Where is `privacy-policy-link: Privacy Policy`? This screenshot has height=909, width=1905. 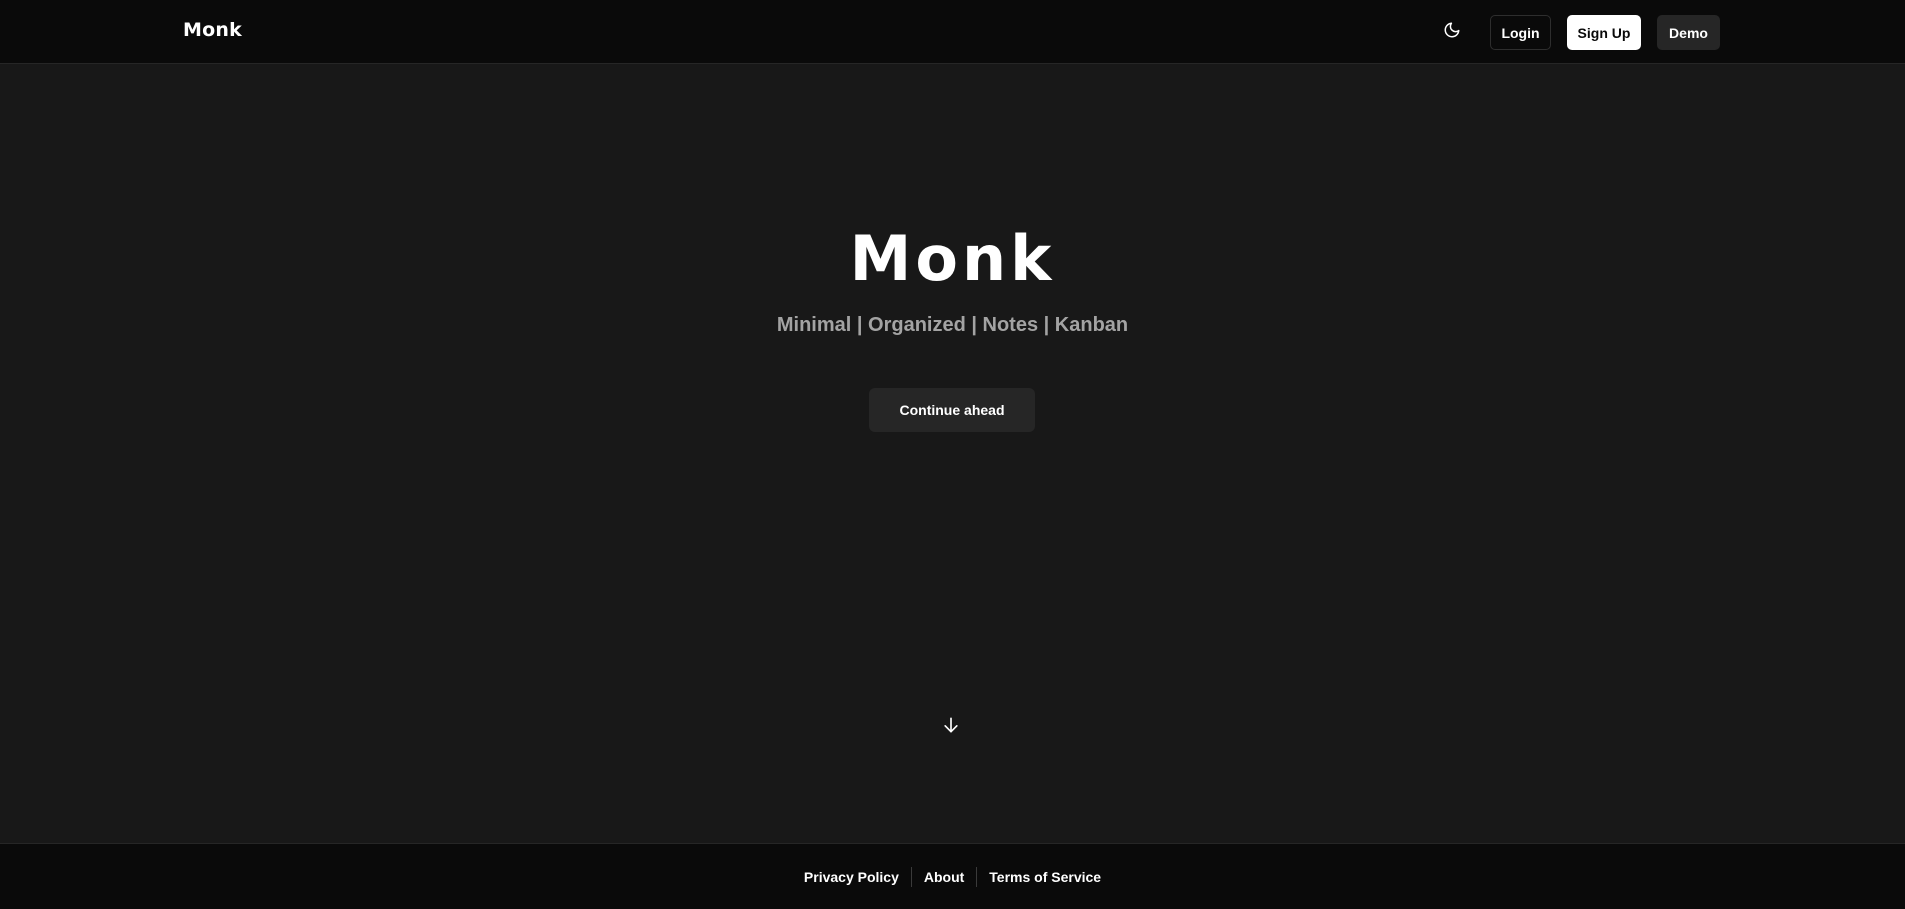
privacy-policy-link: Privacy Policy is located at coordinates (851, 877).